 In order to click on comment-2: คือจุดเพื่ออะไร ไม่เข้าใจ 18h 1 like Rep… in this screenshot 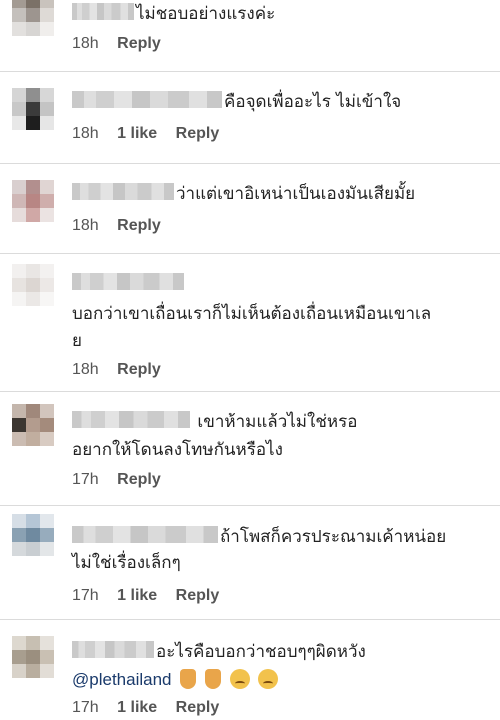, I will do `click(250, 118)`.